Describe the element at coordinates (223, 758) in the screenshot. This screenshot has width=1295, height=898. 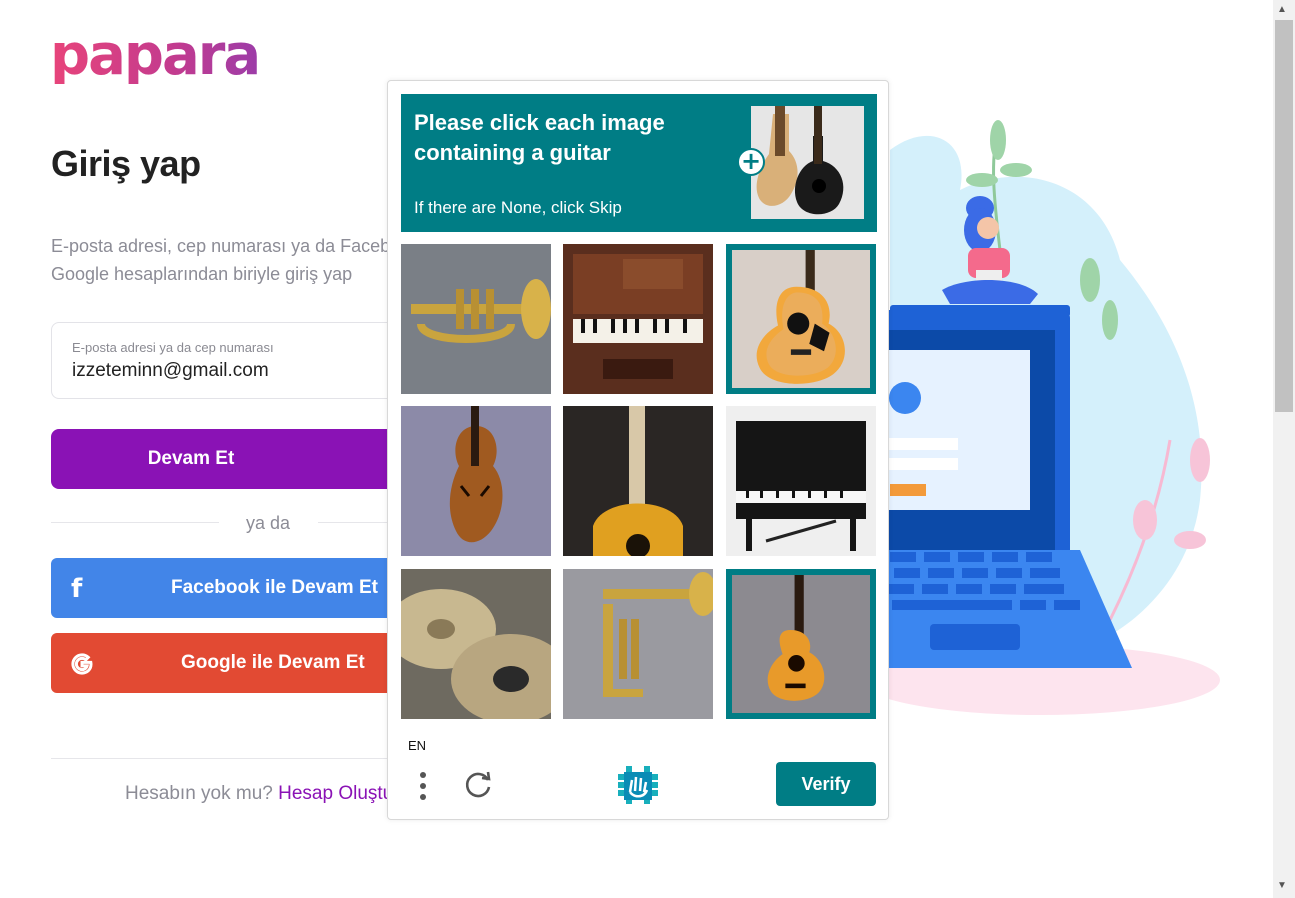
I see `footer-divider` at that location.